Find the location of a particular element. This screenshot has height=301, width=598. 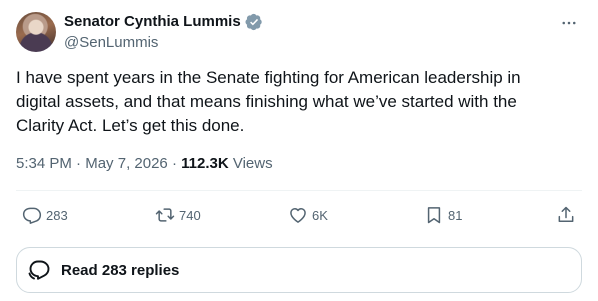

more-dots-icon is located at coordinates (569, 23).